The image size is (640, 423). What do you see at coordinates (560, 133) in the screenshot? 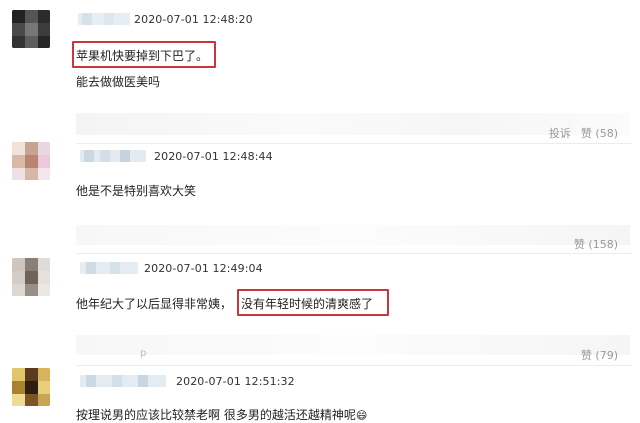
I see `report-link: 投诉` at bounding box center [560, 133].